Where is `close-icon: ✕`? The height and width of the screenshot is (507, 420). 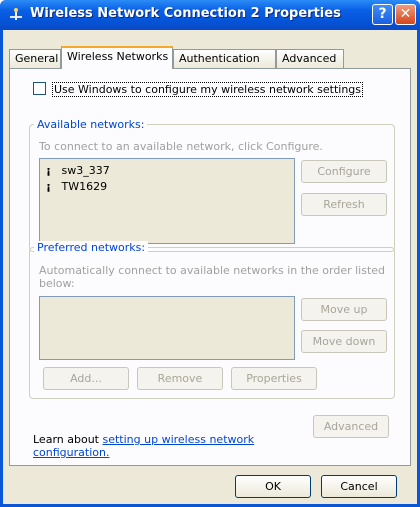 close-icon: ✕ is located at coordinates (405, 14).